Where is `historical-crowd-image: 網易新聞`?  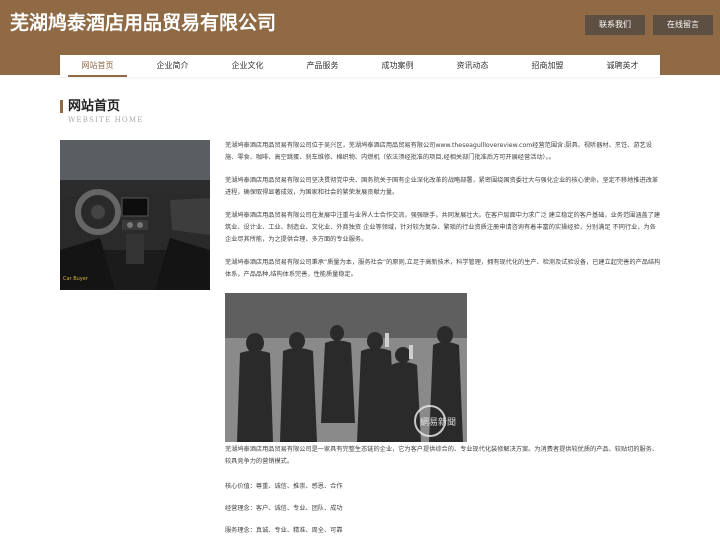 historical-crowd-image: 網易新聞 is located at coordinates (346, 367).